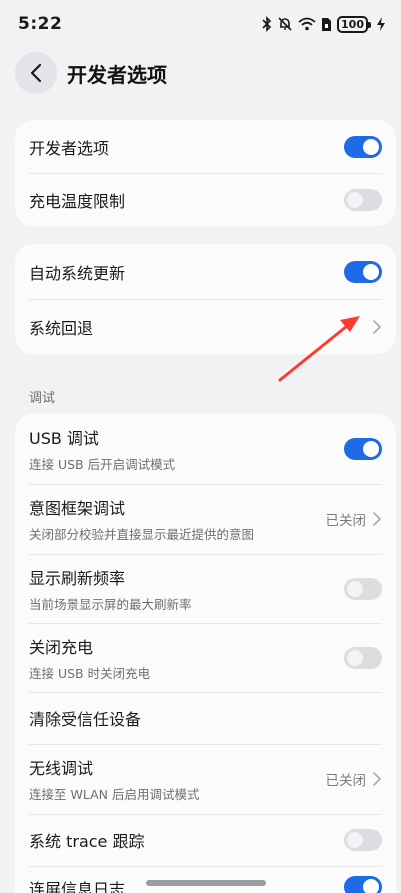 The height and width of the screenshot is (893, 401). Describe the element at coordinates (200, 24) in the screenshot. I see `status-bar: 5:22 100` at that location.